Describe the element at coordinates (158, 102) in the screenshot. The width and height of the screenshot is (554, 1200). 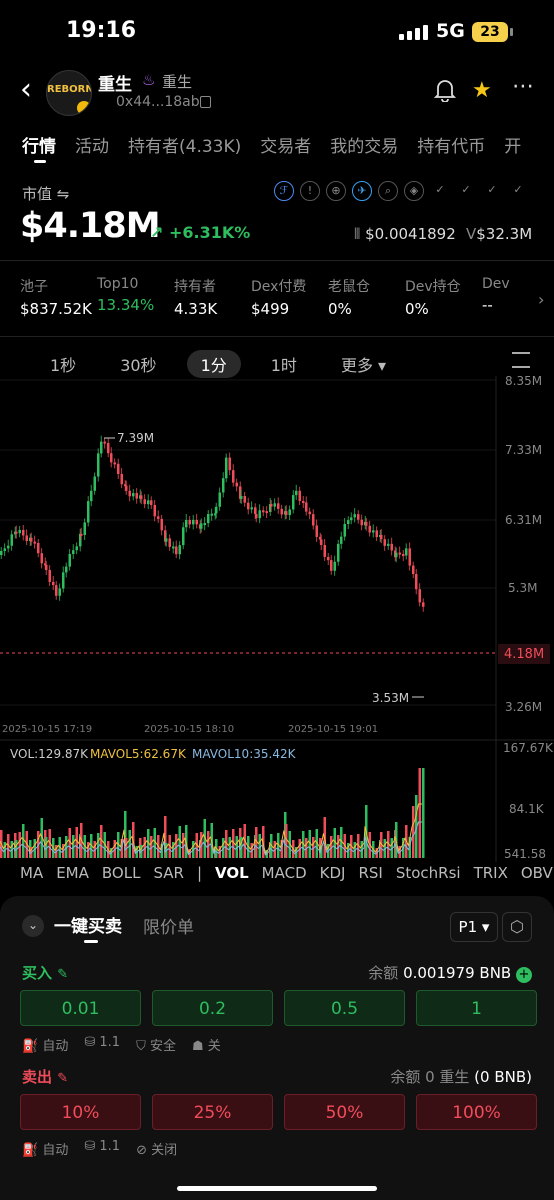
I see `token-address: 0x44...18ab` at that location.